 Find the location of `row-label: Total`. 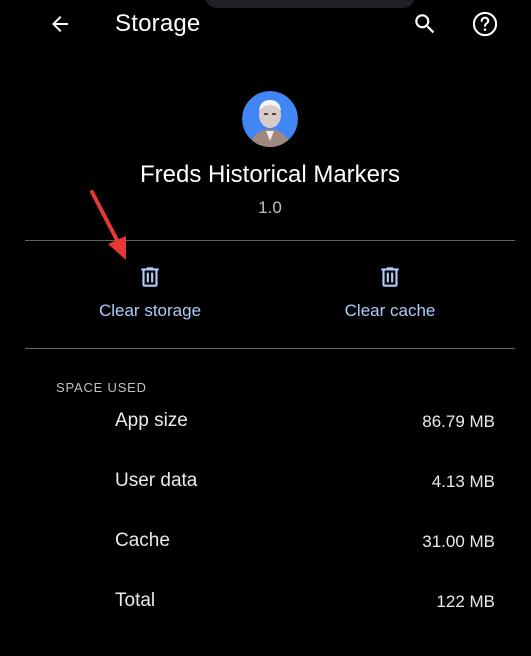

row-label: Total is located at coordinates (135, 600).